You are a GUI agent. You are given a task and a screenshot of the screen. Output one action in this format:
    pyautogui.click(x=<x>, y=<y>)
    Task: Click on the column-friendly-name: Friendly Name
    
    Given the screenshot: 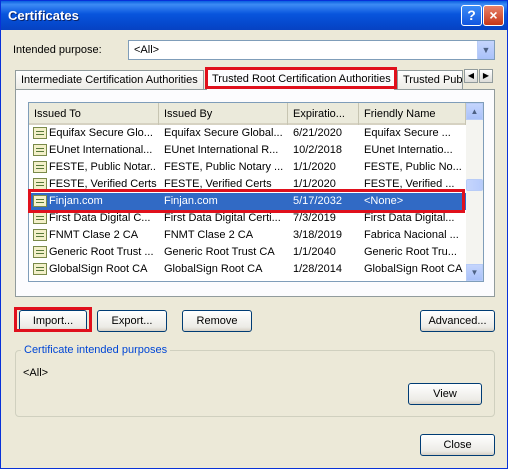 What is the action you would take?
    pyautogui.click(x=412, y=114)
    